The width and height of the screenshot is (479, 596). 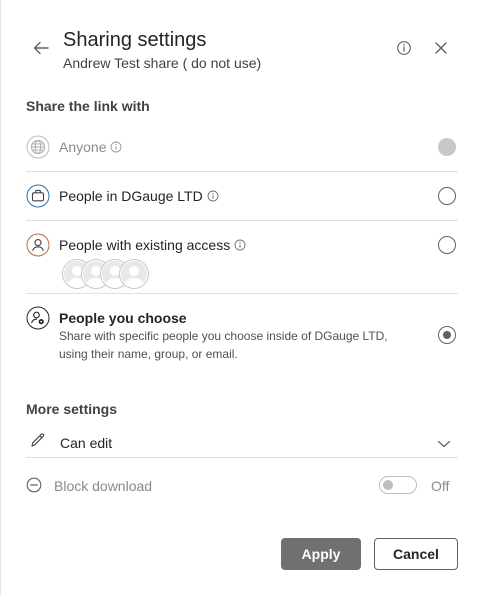 I want to click on close-icon, so click(x=441, y=48).